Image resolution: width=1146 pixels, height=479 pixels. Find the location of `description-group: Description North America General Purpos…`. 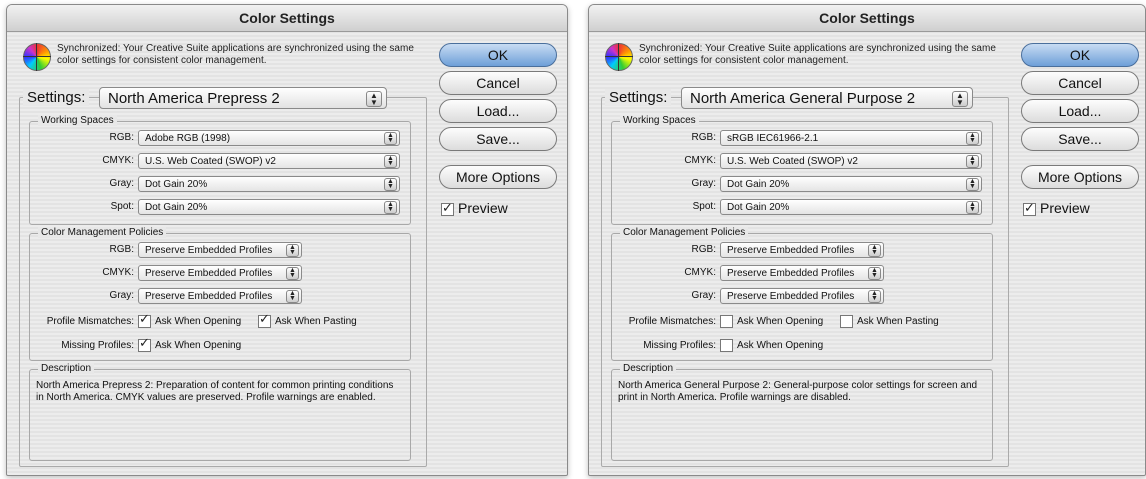

description-group: Description North America General Purpos… is located at coordinates (802, 412).